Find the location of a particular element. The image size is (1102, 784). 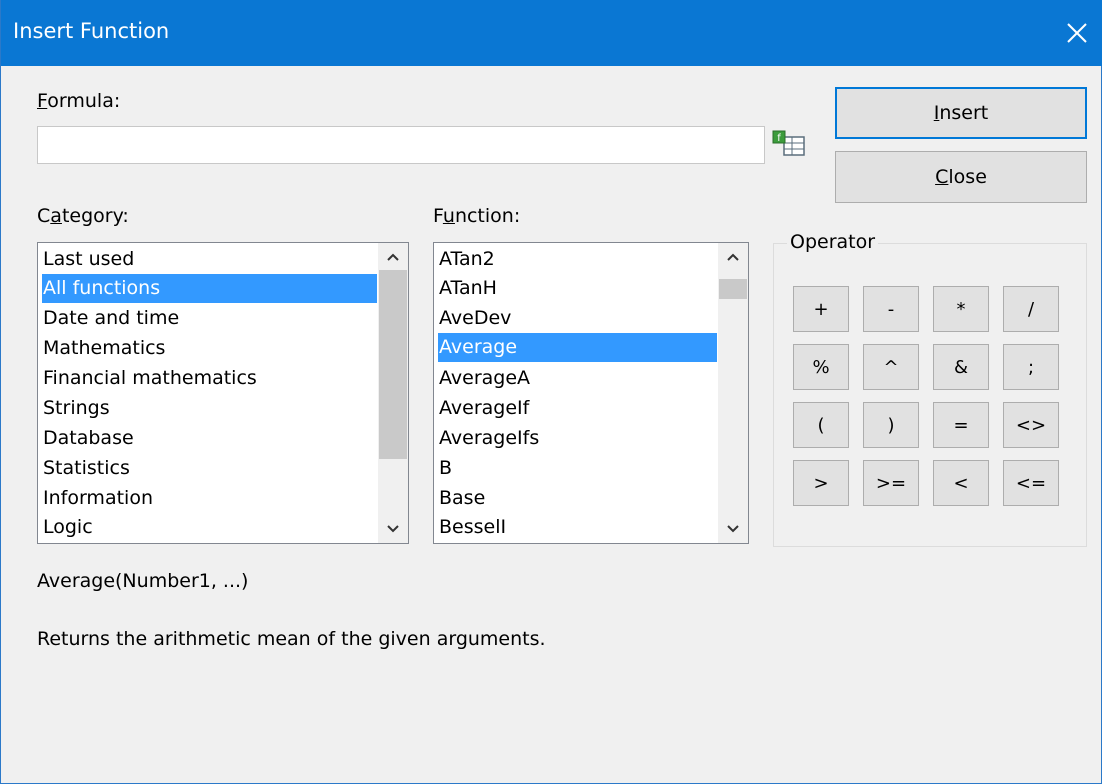

function-scroll-thumb is located at coordinates (733, 289).